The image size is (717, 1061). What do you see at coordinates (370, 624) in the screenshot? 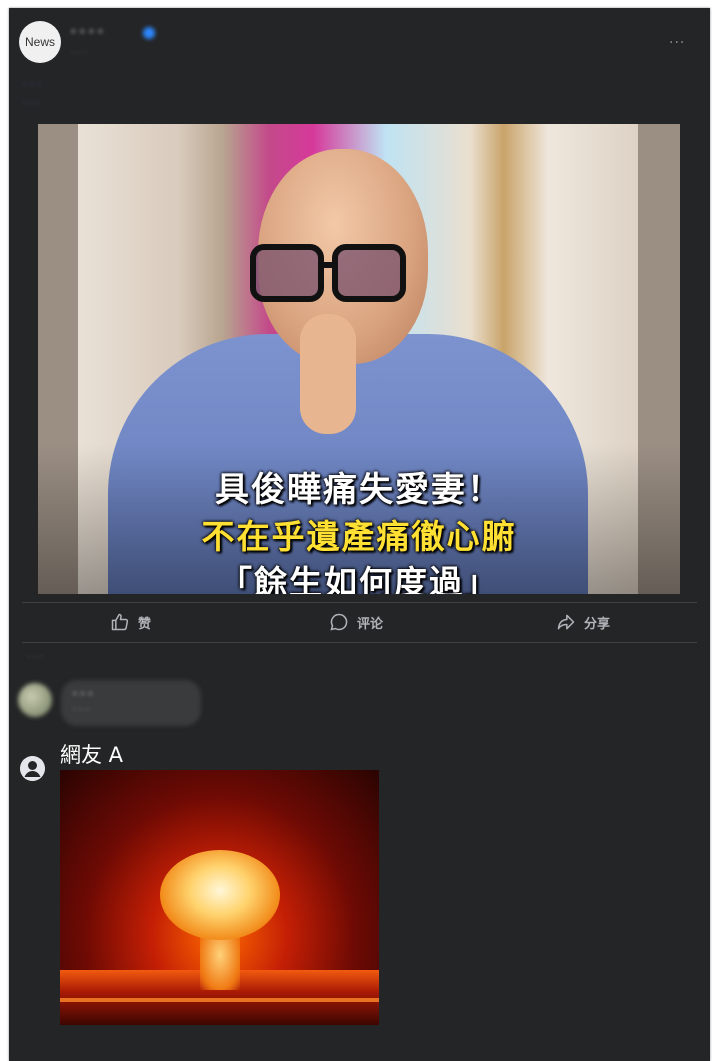
I see `comment-label: 评论` at bounding box center [370, 624].